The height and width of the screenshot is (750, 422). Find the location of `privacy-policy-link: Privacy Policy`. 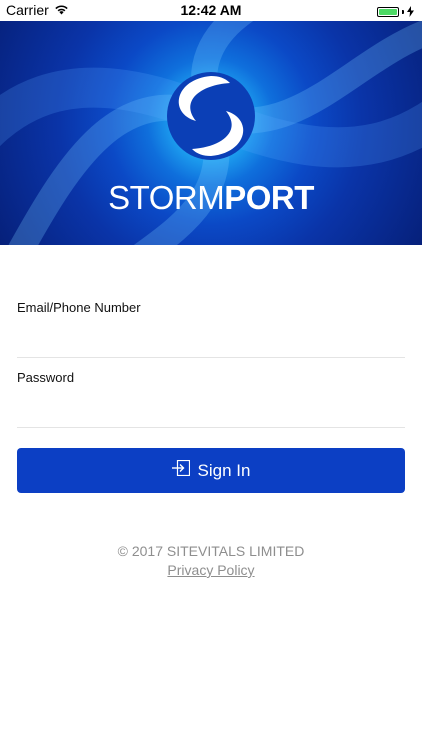

privacy-policy-link: Privacy Policy is located at coordinates (211, 570).